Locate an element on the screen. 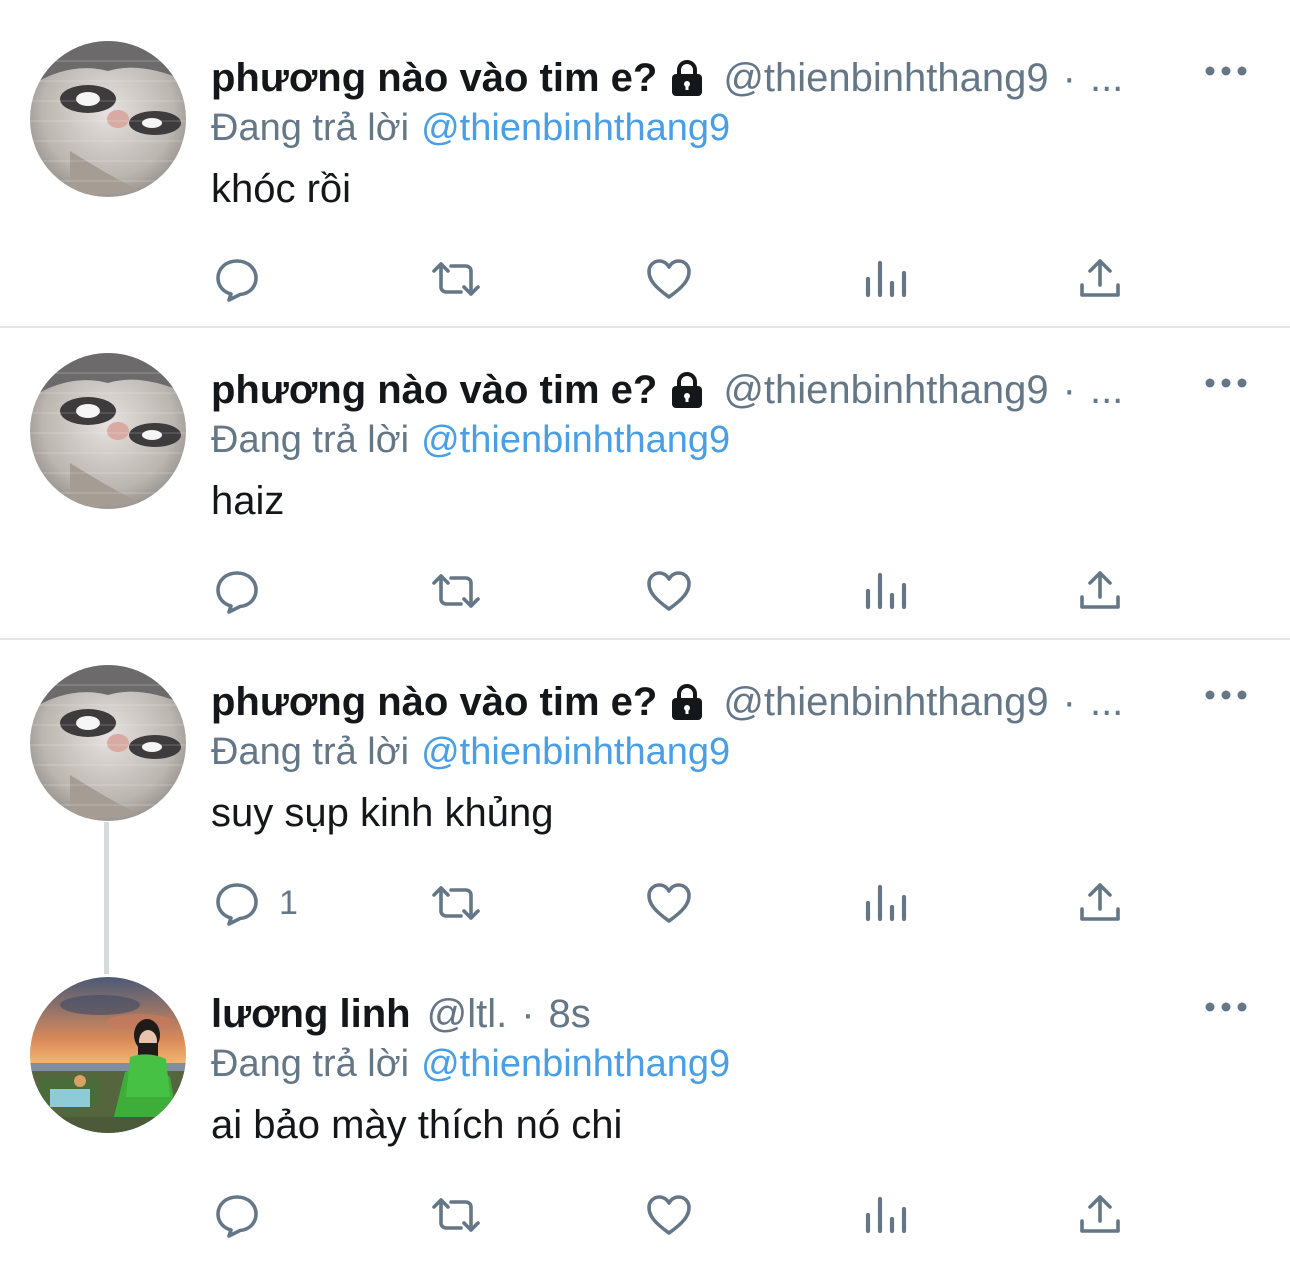  tweet-text: suy sụp kinh khủng is located at coordinates (382, 813).